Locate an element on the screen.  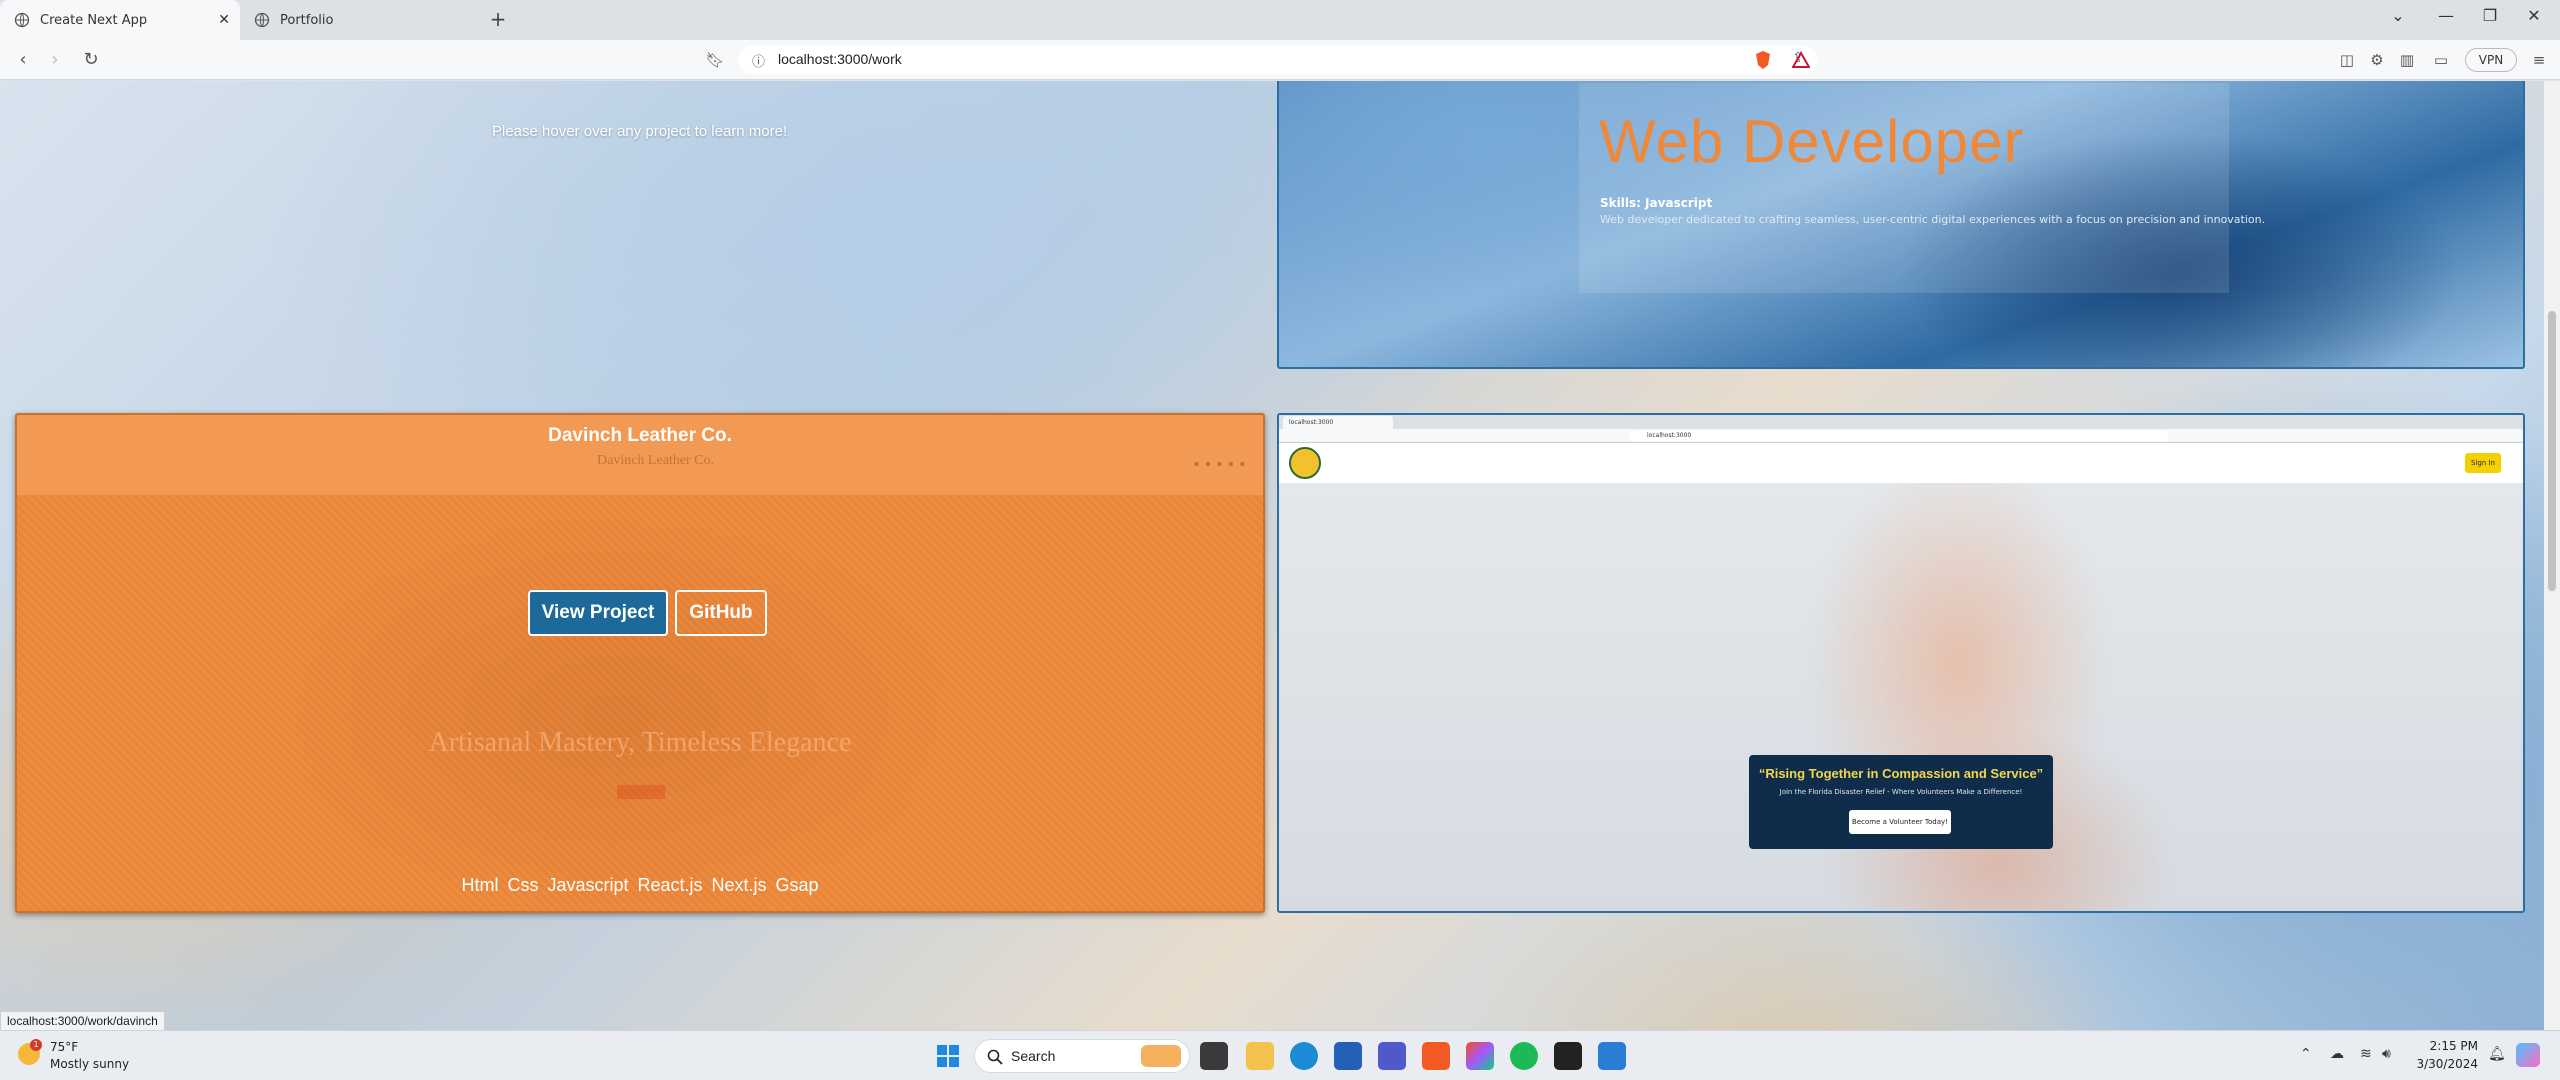
preview-volunteer-button: Become a Volunteer Today! is located at coordinates (1900, 822).